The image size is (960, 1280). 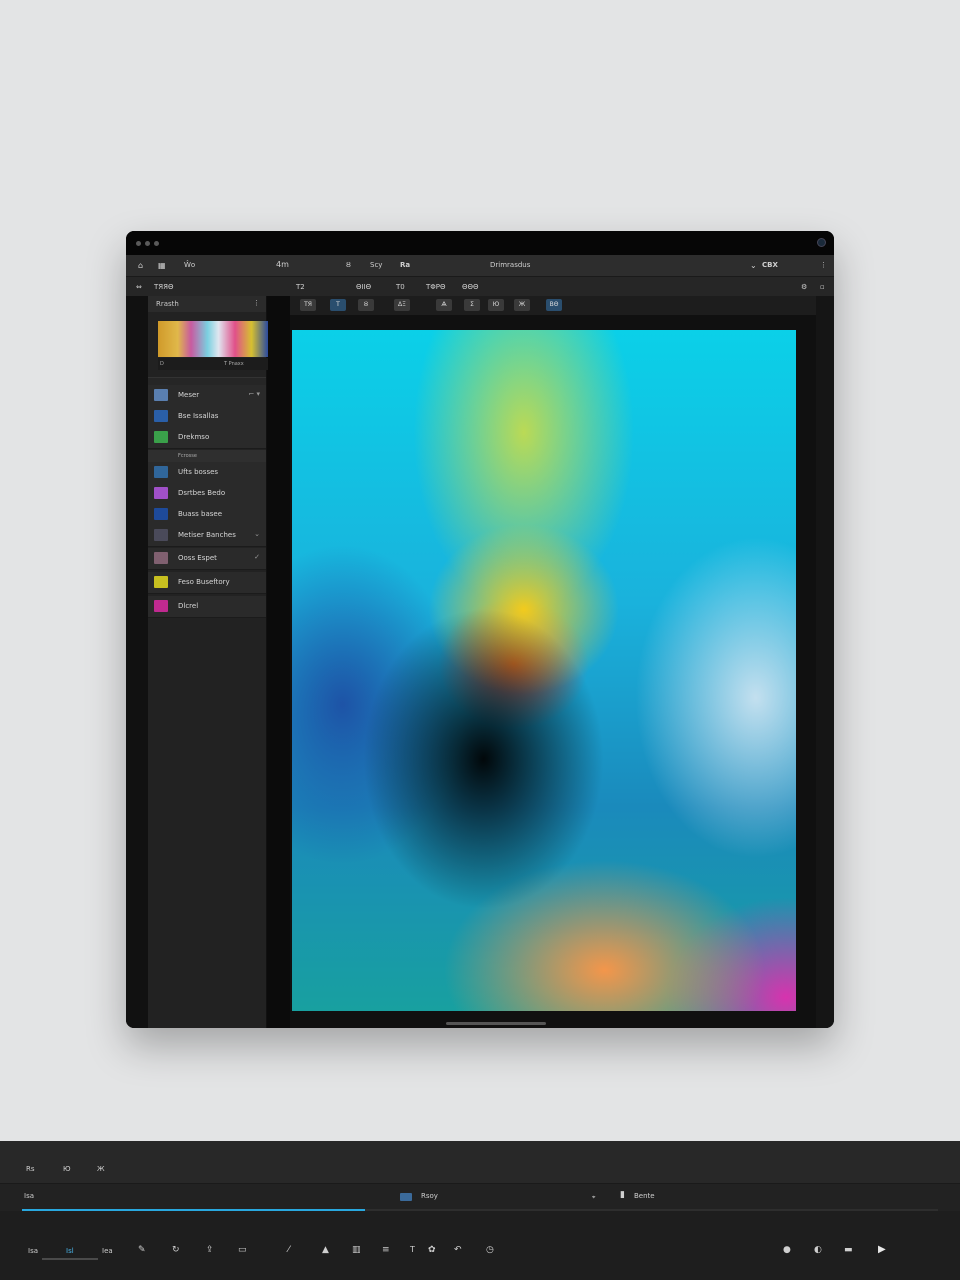 I want to click on layers-icon: ≡, so click(x=386, y=1250).